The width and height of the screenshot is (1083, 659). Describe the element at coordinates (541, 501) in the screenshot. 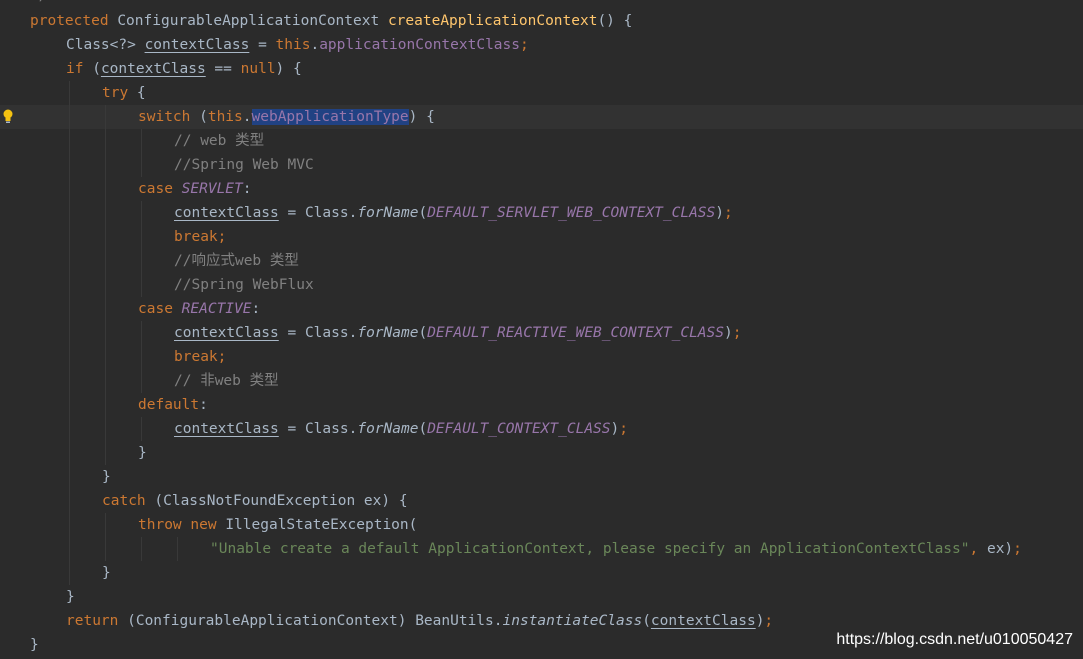

I see `code-line: catch (ClassNotFoundException ex) {` at that location.